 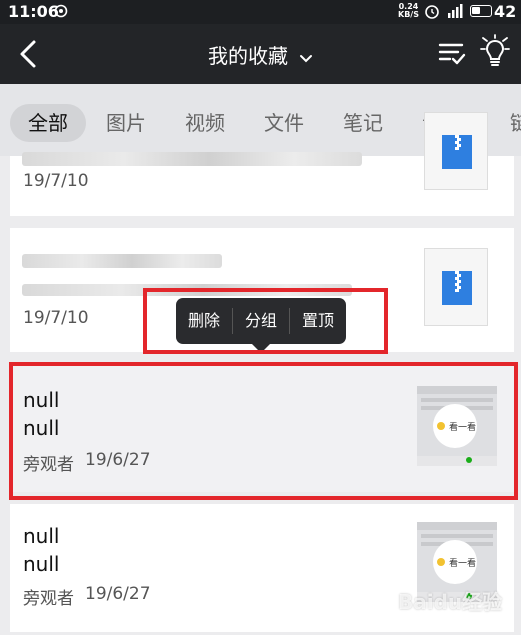 I want to click on sort-list-icon, so click(x=452, y=53).